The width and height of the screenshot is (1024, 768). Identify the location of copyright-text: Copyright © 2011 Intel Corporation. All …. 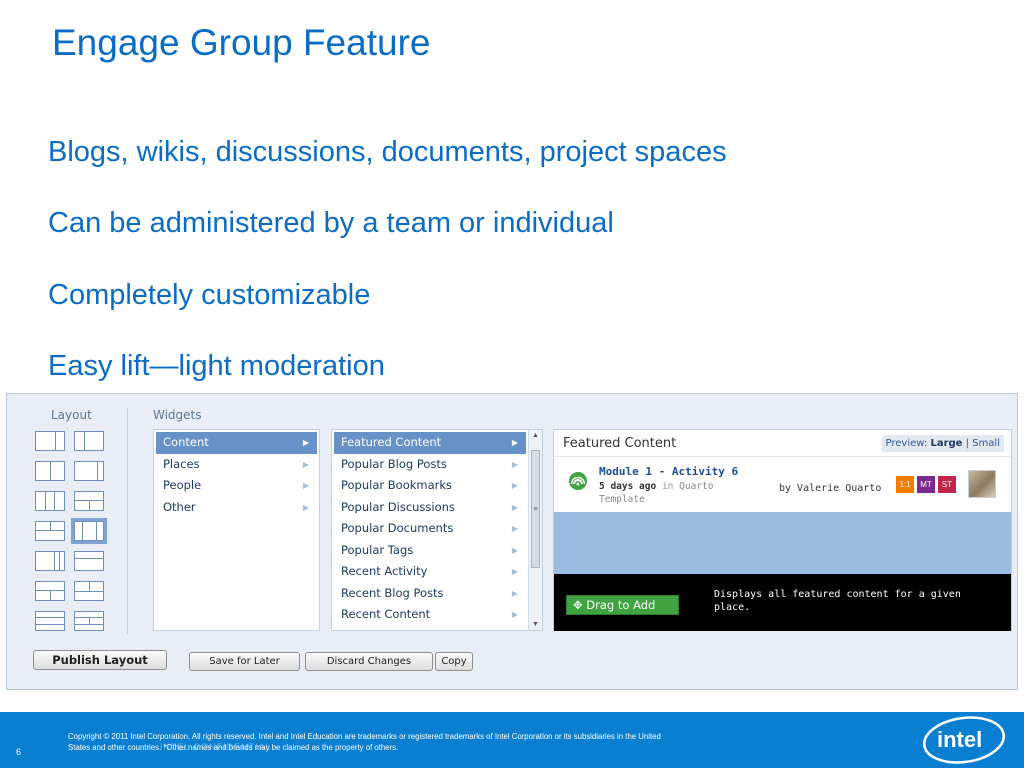
(413, 742).